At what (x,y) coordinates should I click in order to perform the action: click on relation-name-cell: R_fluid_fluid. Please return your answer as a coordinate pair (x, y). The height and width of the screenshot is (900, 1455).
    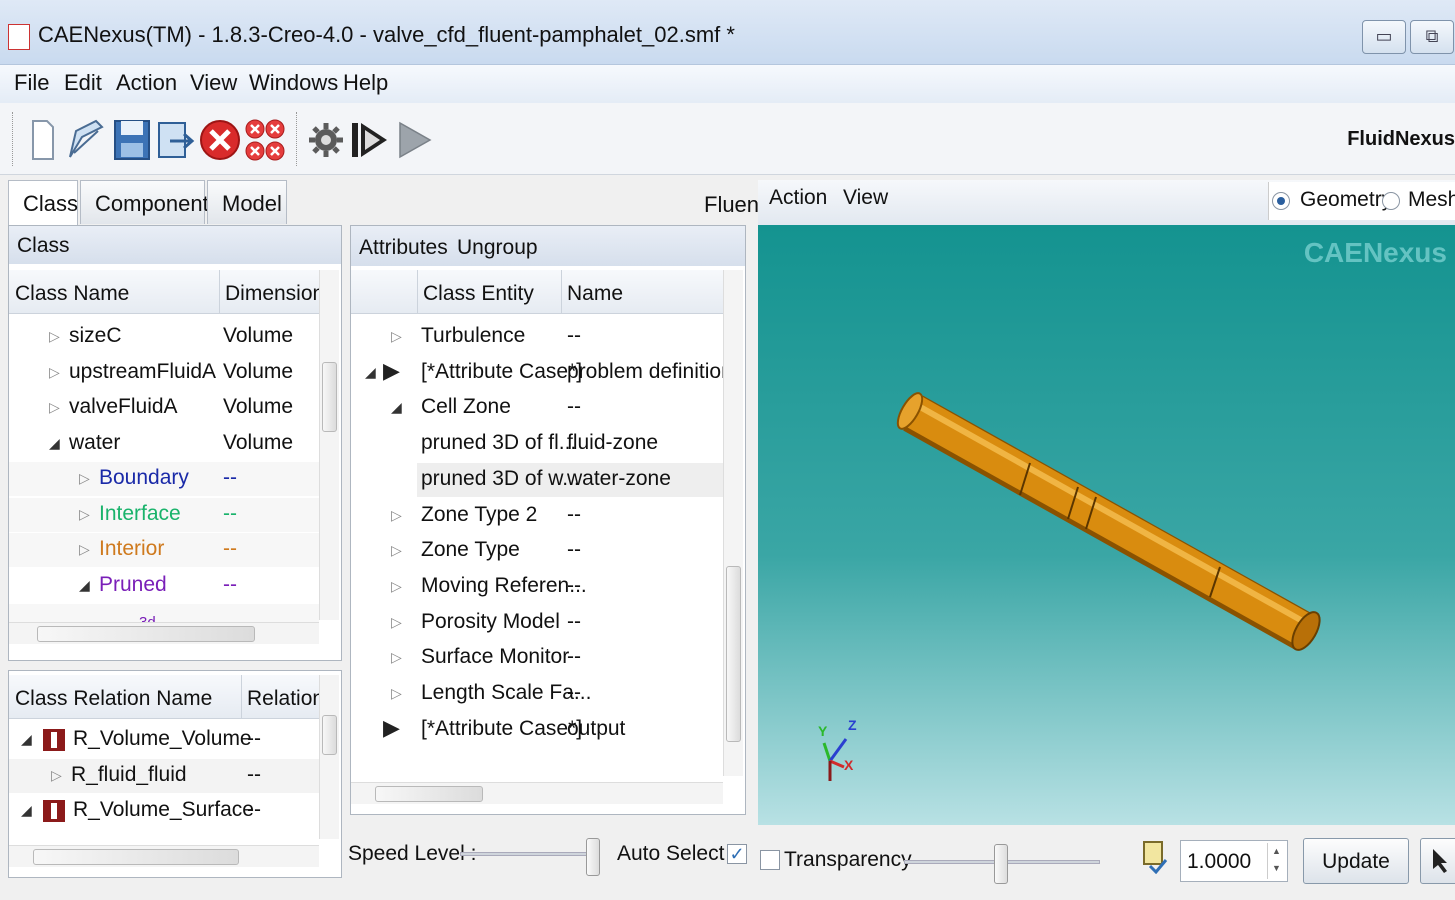
    Looking at the image, I should click on (129, 775).